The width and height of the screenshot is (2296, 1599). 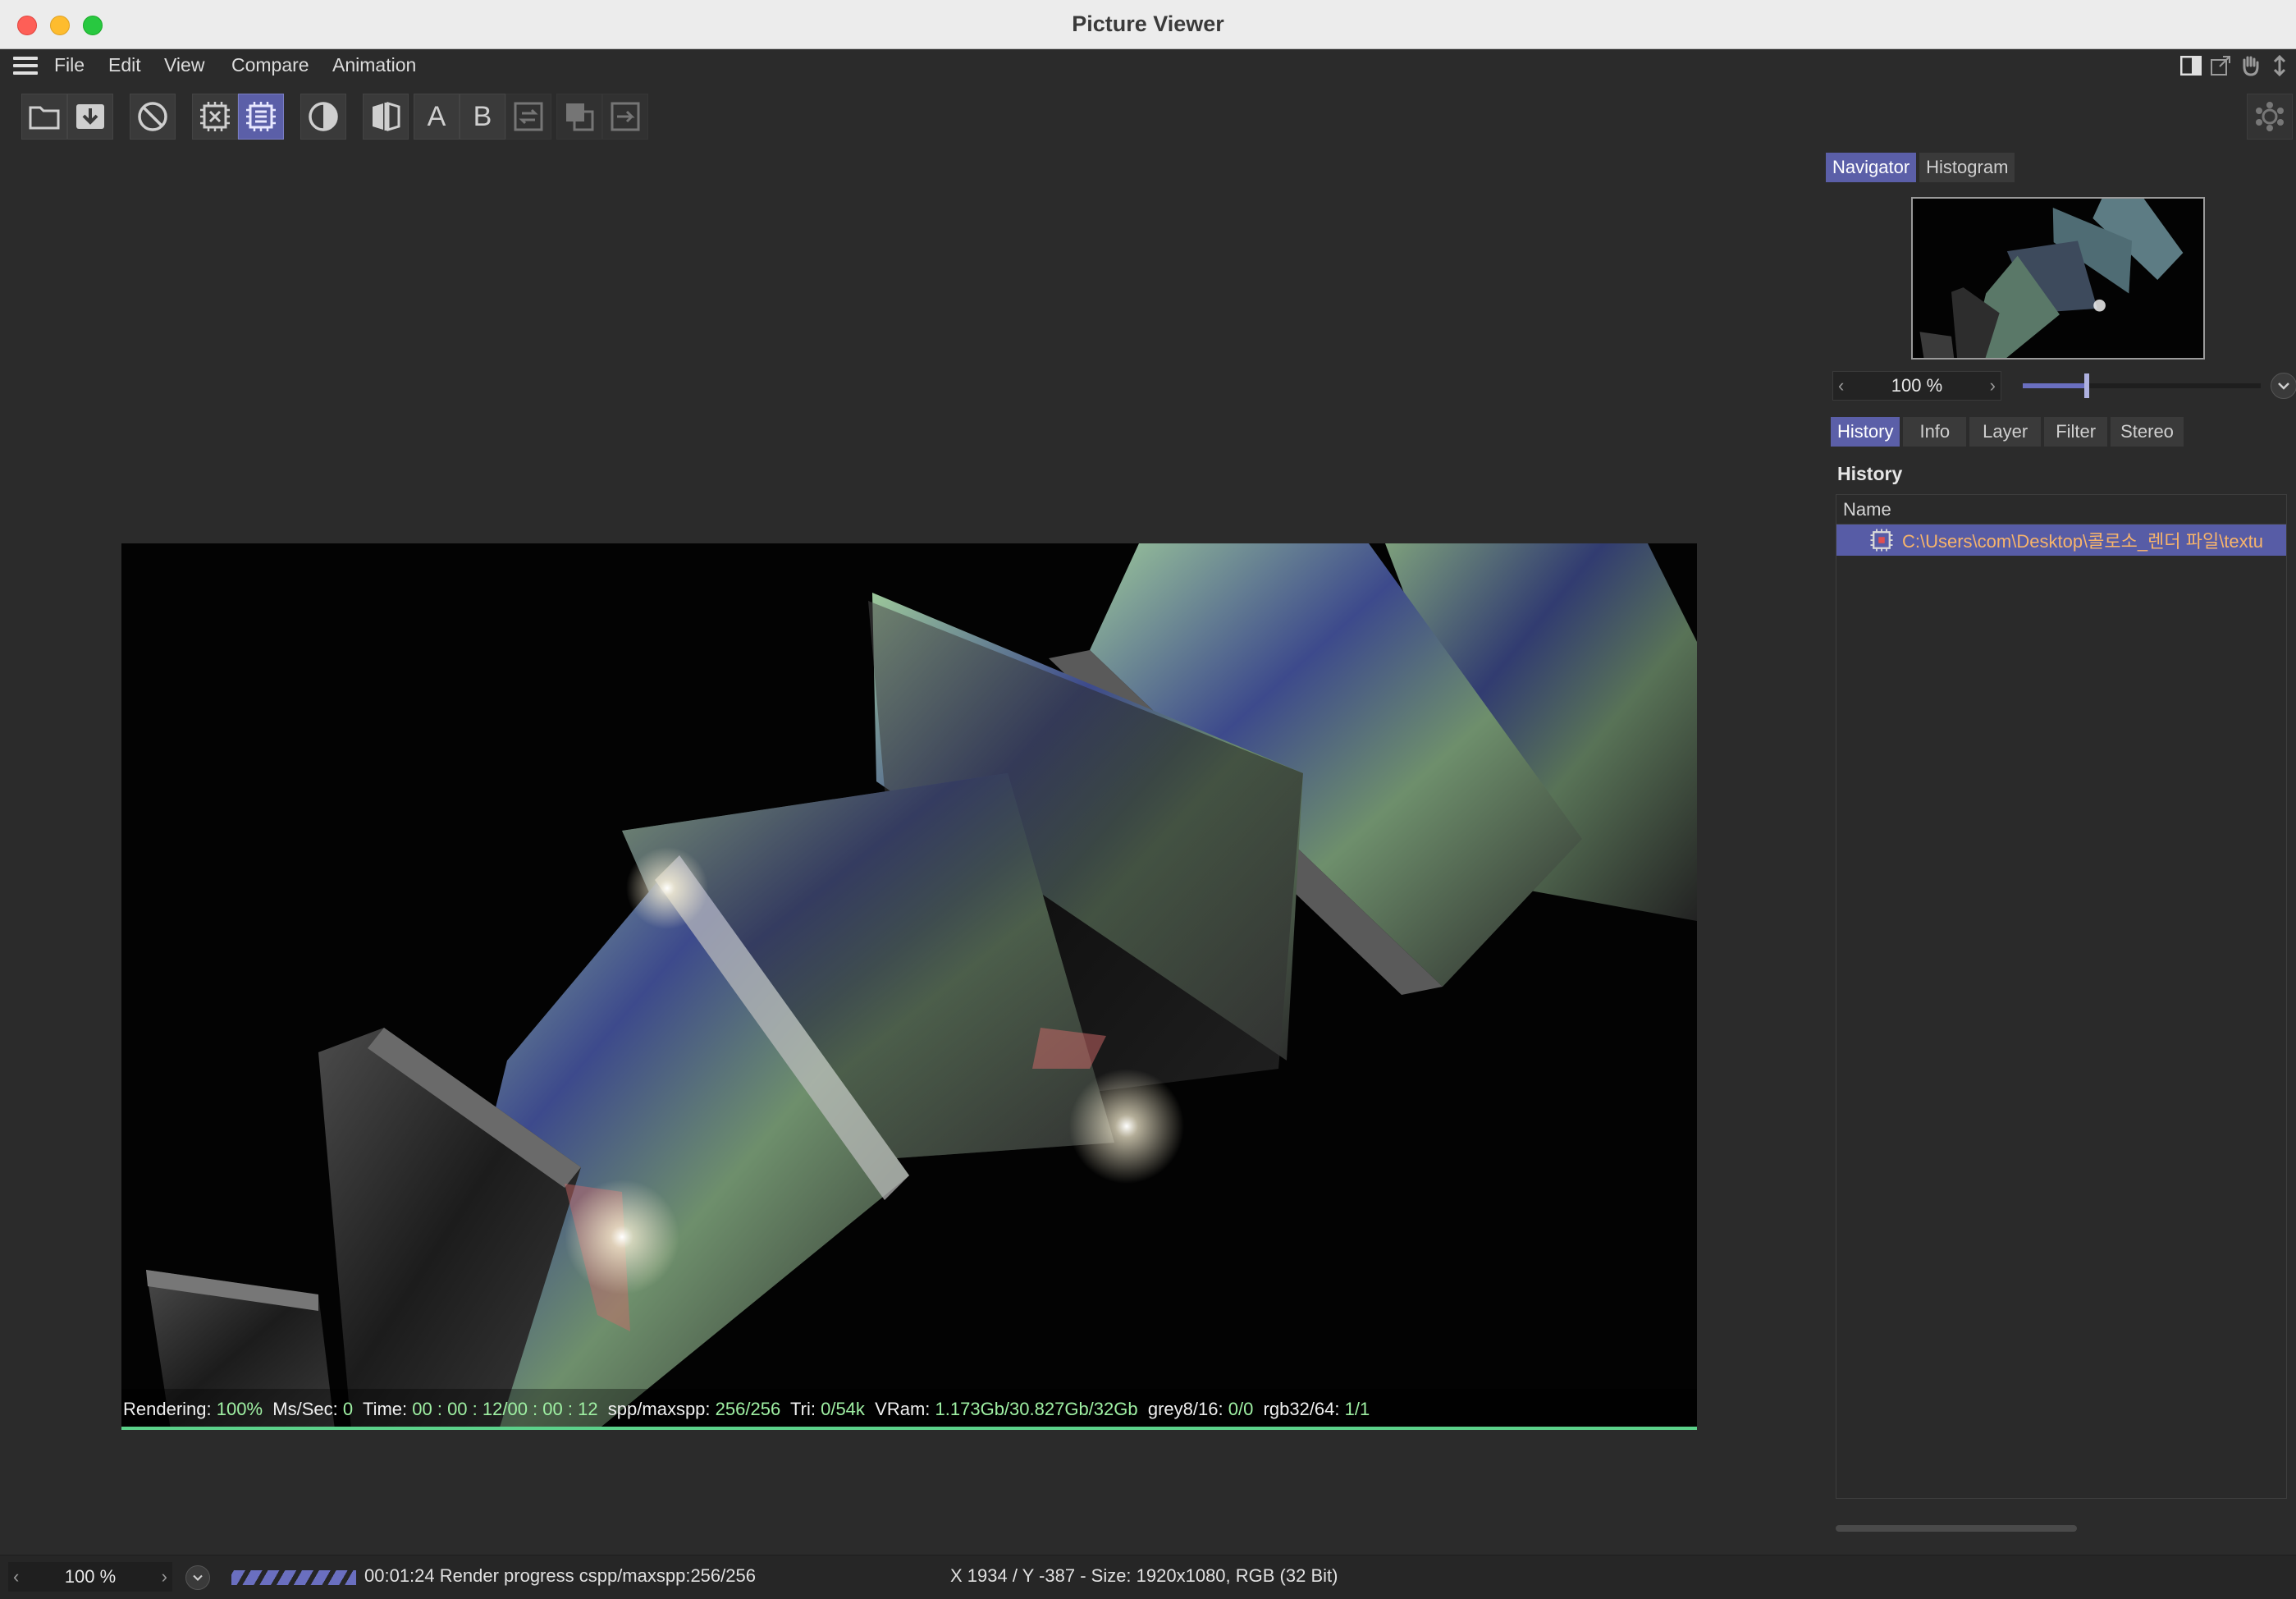 I want to click on toolbar: A B, so click(x=1148, y=117).